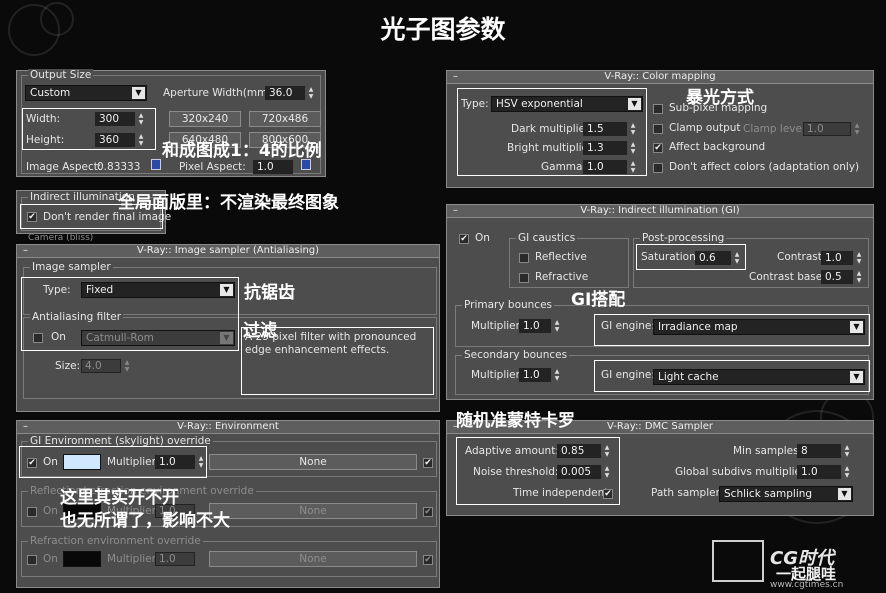 This screenshot has height=593, width=886. Describe the element at coordinates (269, 293) in the screenshot. I see `annotation-antialias: 抗锯齿` at that location.